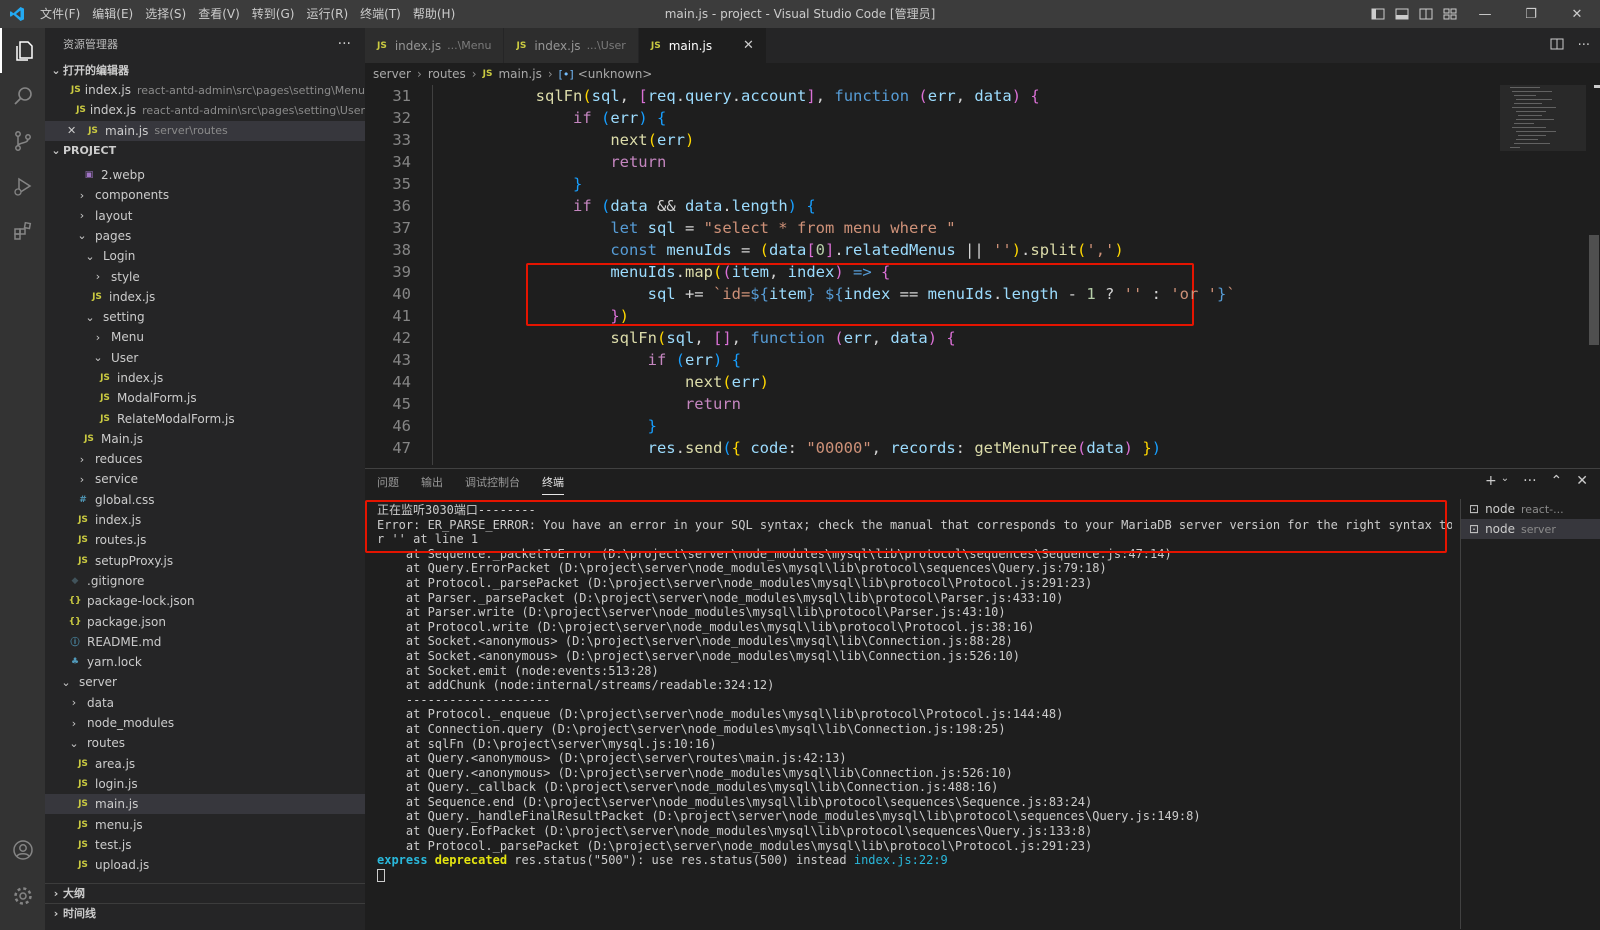 Image resolution: width=1600 pixels, height=930 pixels. I want to click on open-editors-header: ⌄ 打开的编辑器, so click(205, 70).